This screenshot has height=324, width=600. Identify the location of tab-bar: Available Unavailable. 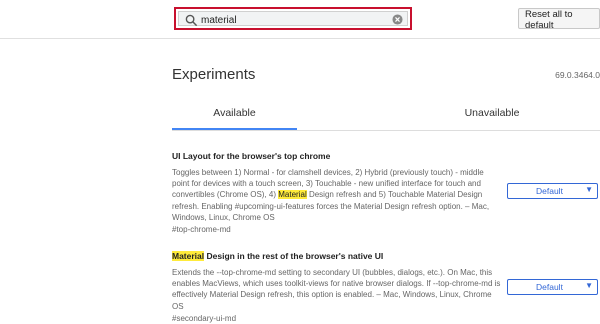
(386, 115).